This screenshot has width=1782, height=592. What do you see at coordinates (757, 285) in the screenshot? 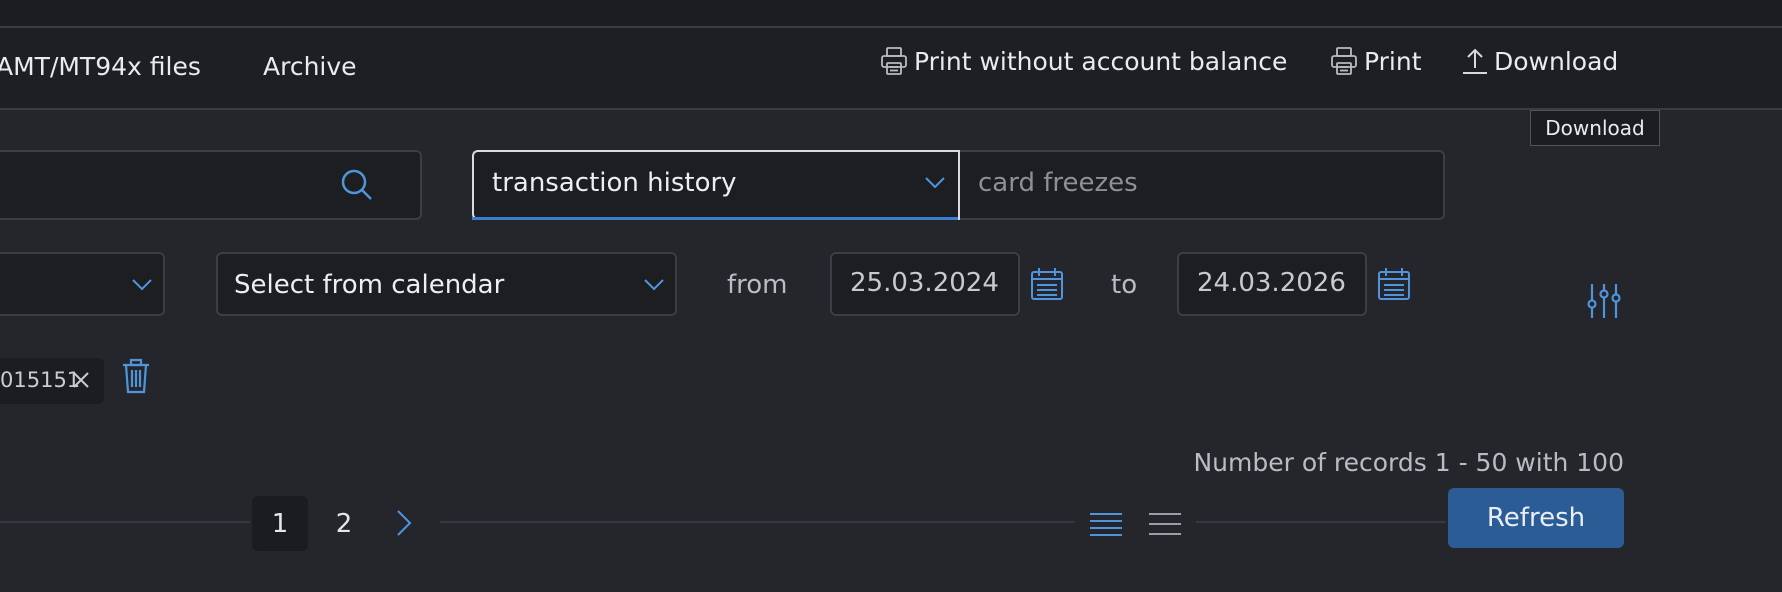
I see `from-label: from` at bounding box center [757, 285].